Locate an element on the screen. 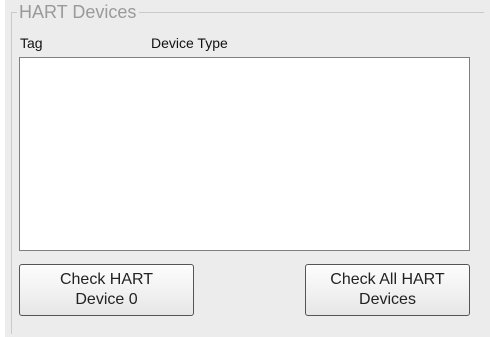  column-header-device-type: Device Type is located at coordinates (189, 43).